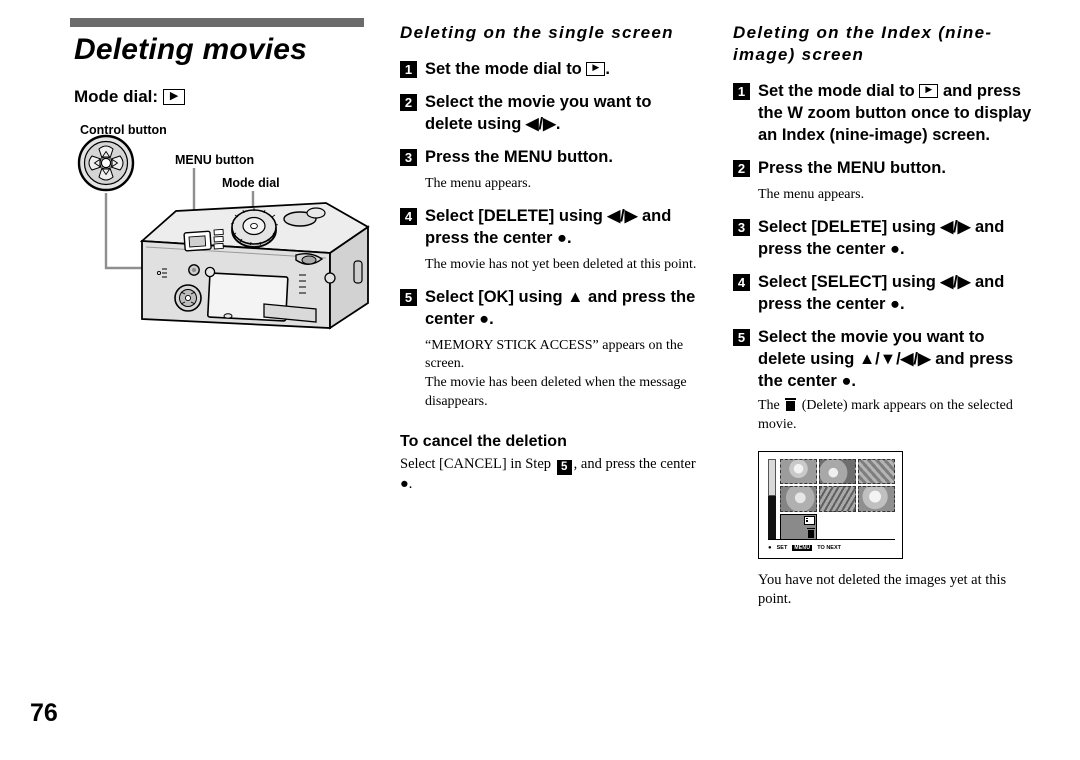 The width and height of the screenshot is (1080, 760). Describe the element at coordinates (537, 32) in the screenshot. I see `section-heading-single-screen: Deleting on the single screen` at that location.